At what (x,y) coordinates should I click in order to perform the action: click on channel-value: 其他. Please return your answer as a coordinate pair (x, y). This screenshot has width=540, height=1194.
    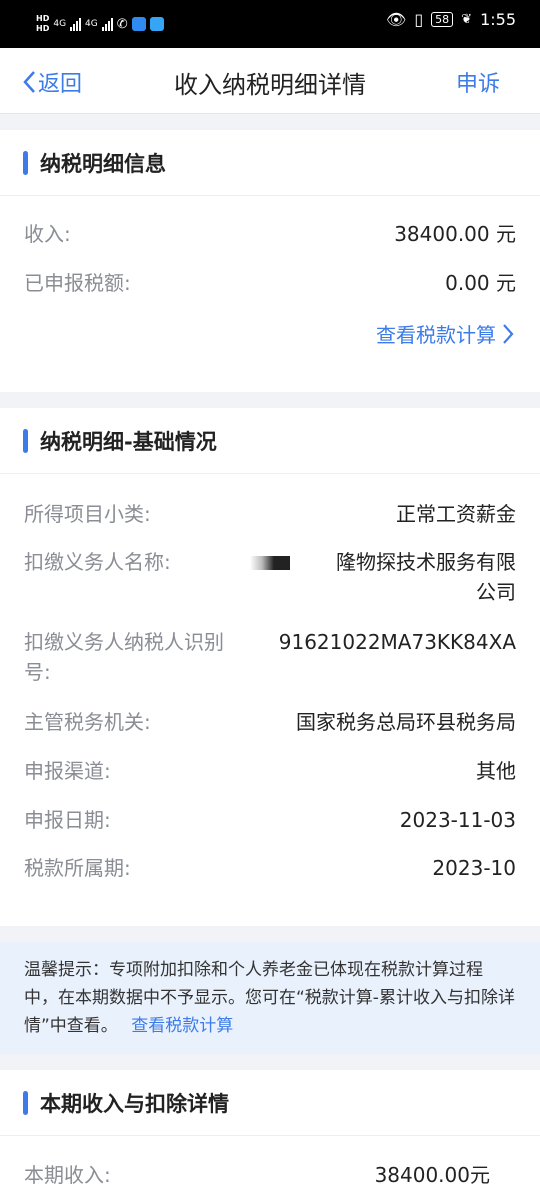
    Looking at the image, I should click on (496, 771).